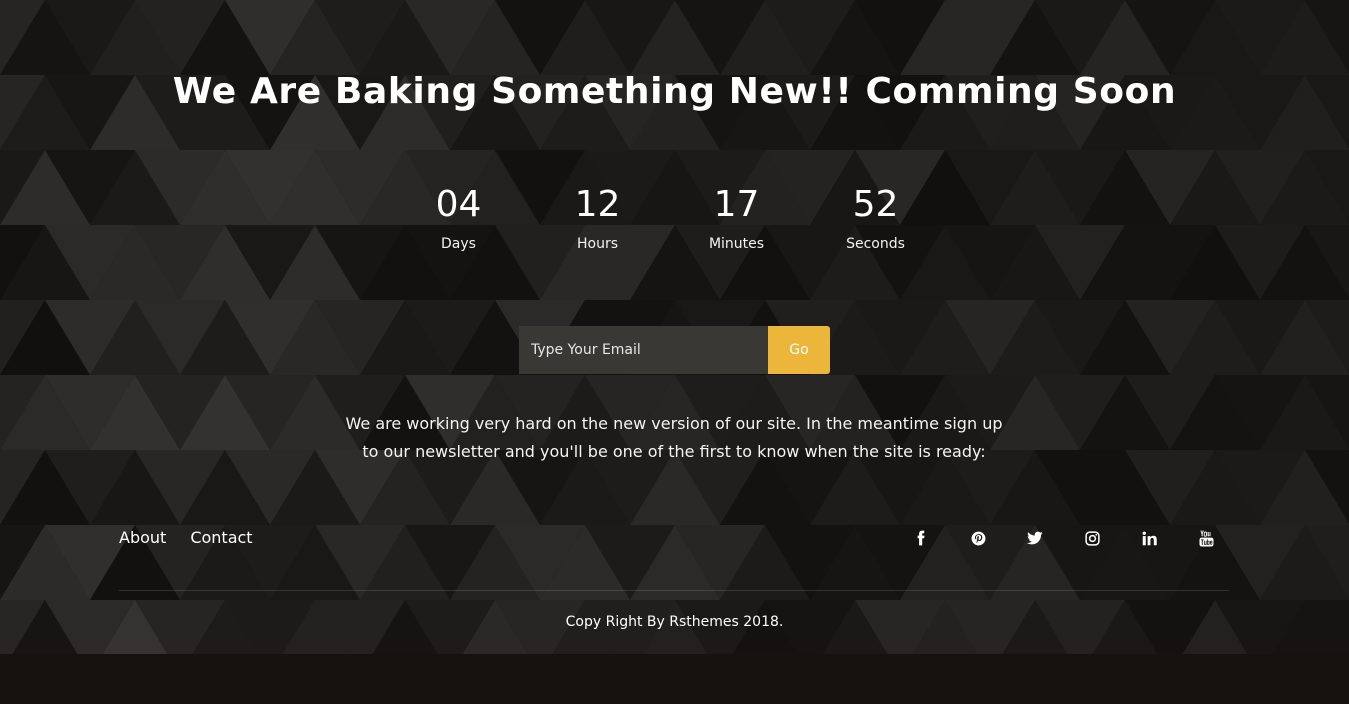 This screenshot has width=1349, height=704. What do you see at coordinates (458, 244) in the screenshot?
I see `countdown-days-label: Days` at bounding box center [458, 244].